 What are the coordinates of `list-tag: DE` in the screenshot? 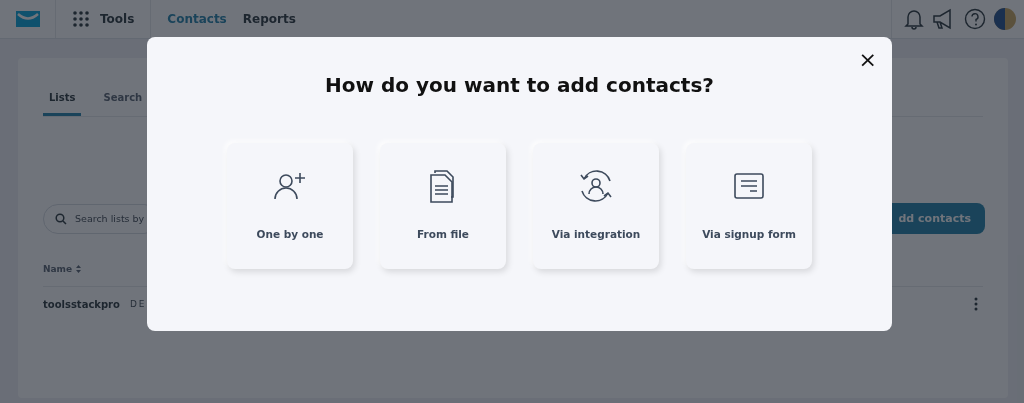 It's located at (138, 304).